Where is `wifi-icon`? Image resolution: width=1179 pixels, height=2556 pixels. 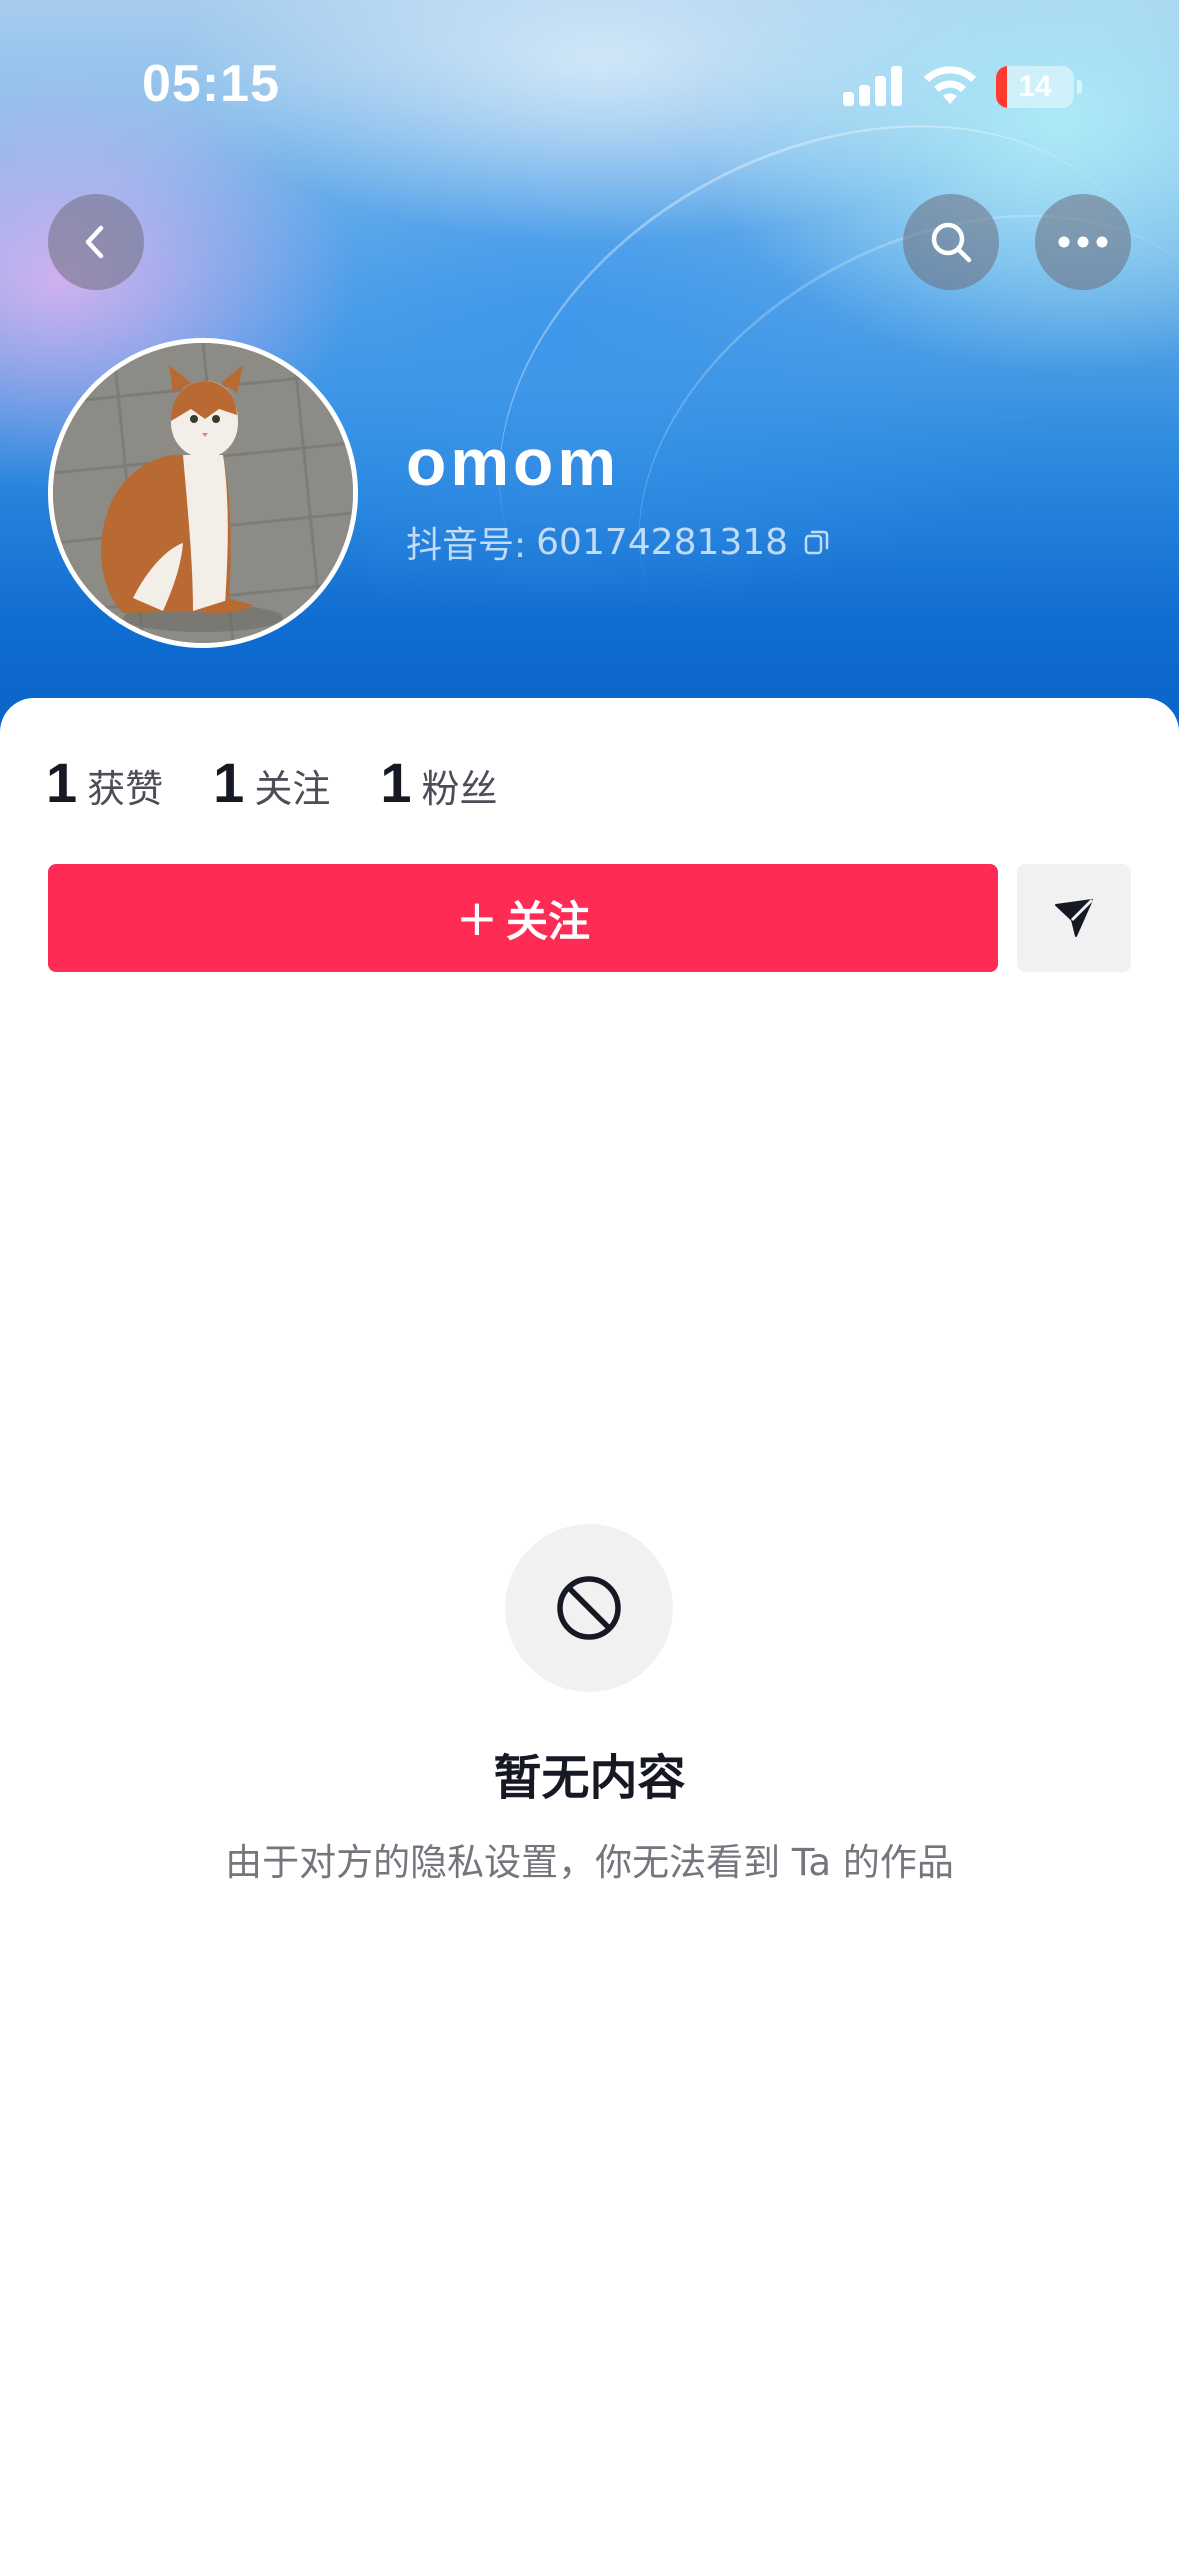 wifi-icon is located at coordinates (950, 85).